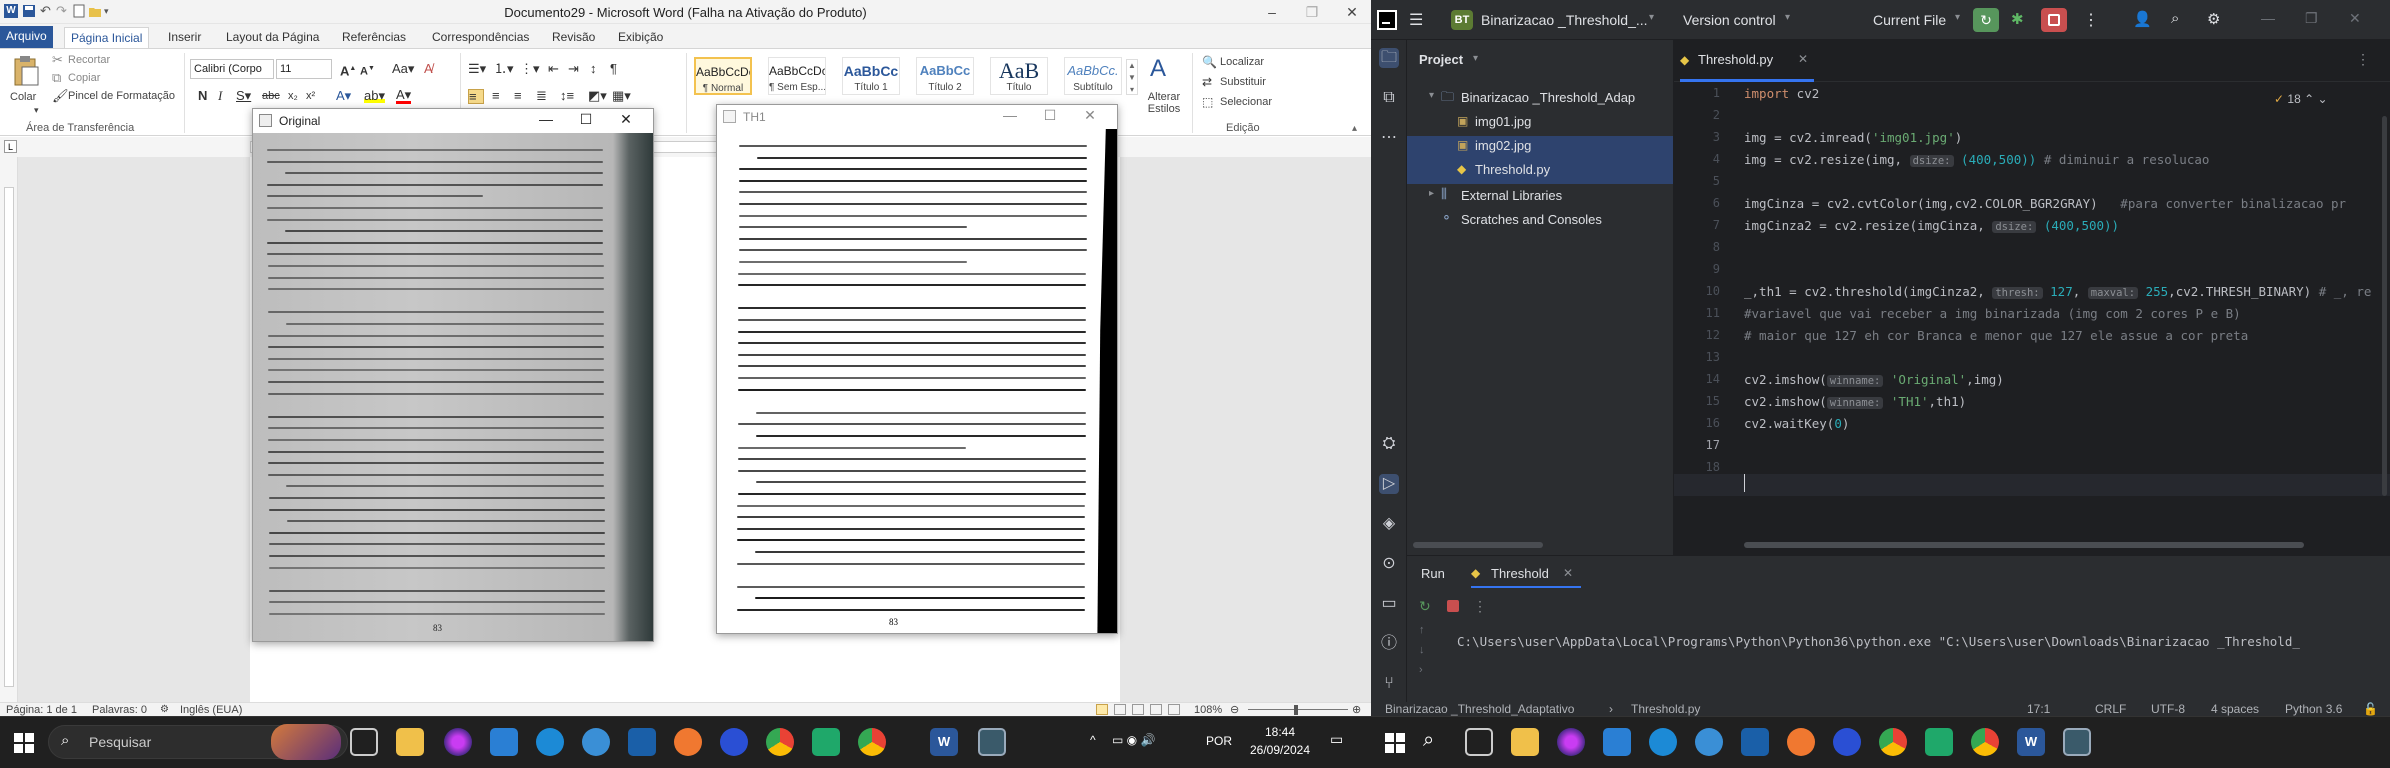 The image size is (2390, 768). I want to click on scroll-down-icon: ↓, so click(1422, 650).